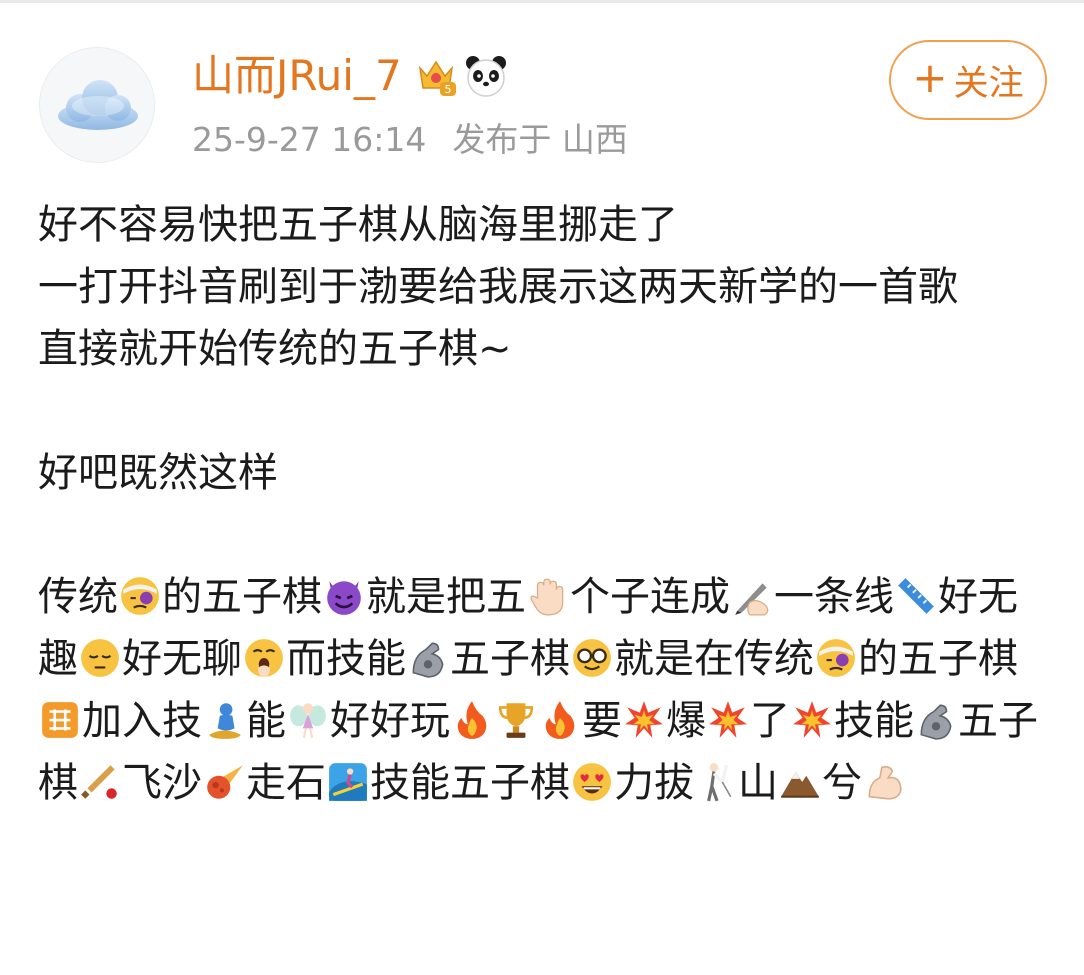 This screenshot has height=975, width=1084. What do you see at coordinates (344, 598) in the screenshot?
I see `smiling-devil-icon` at bounding box center [344, 598].